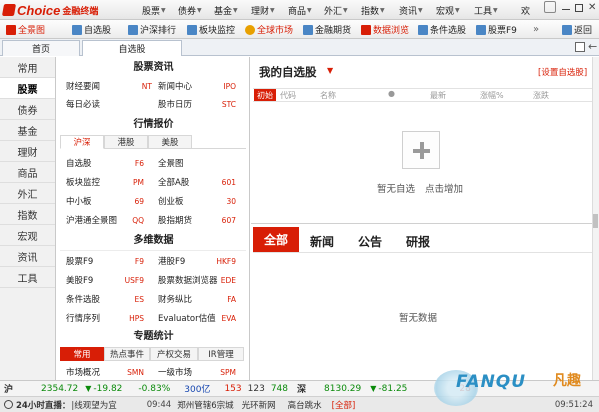  What do you see at coordinates (579, 8) in the screenshot?
I see `maximize-icon` at bounding box center [579, 8].